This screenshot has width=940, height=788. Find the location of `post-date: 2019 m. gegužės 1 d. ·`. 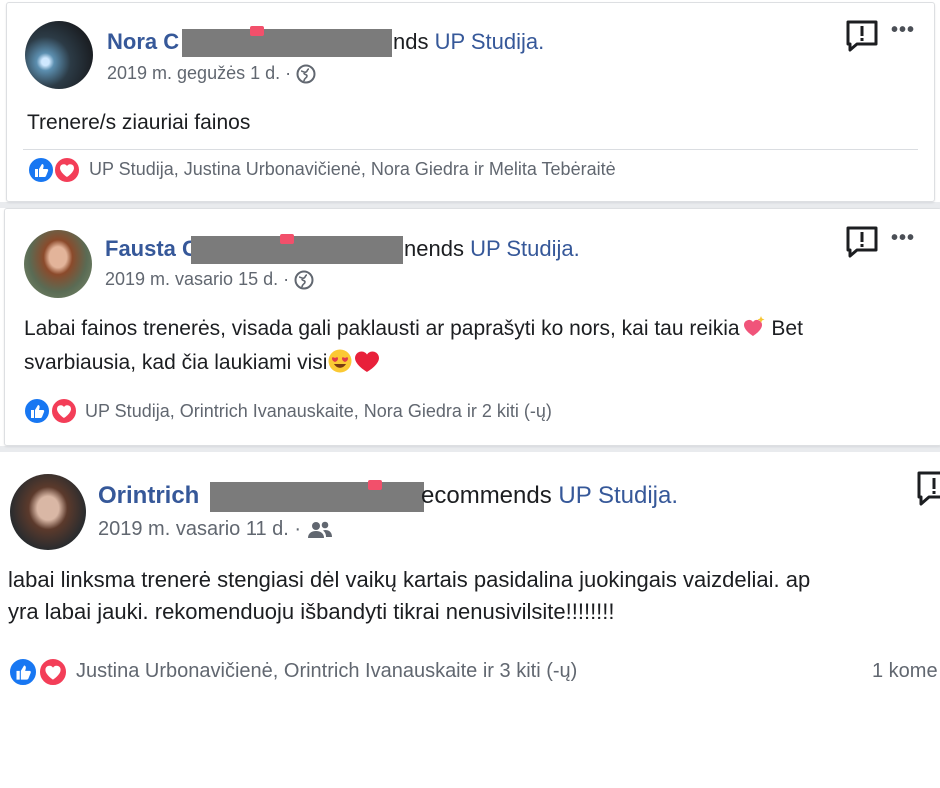

post-date: 2019 m. gegužės 1 d. · is located at coordinates (199, 73).